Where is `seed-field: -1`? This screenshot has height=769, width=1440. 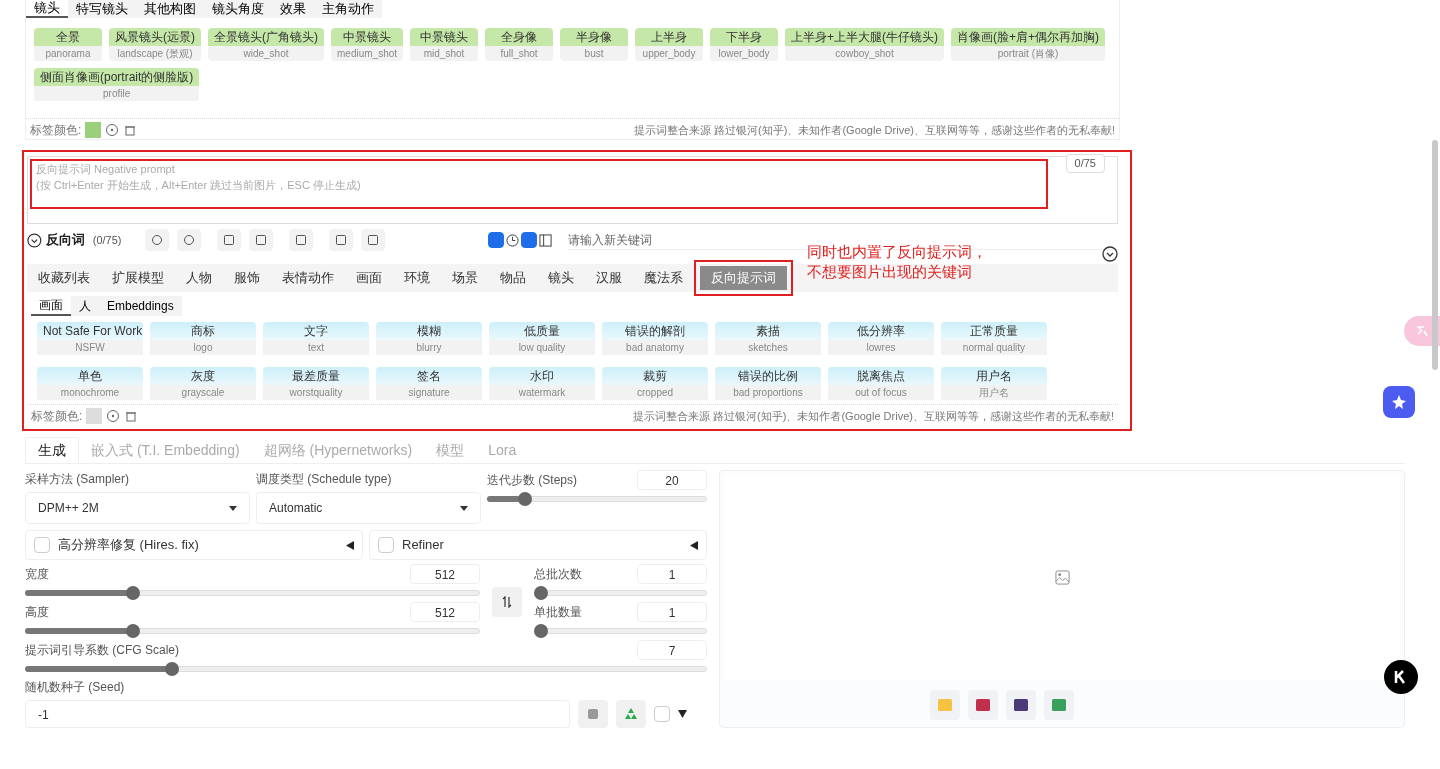
seed-field: -1 is located at coordinates (297, 714).